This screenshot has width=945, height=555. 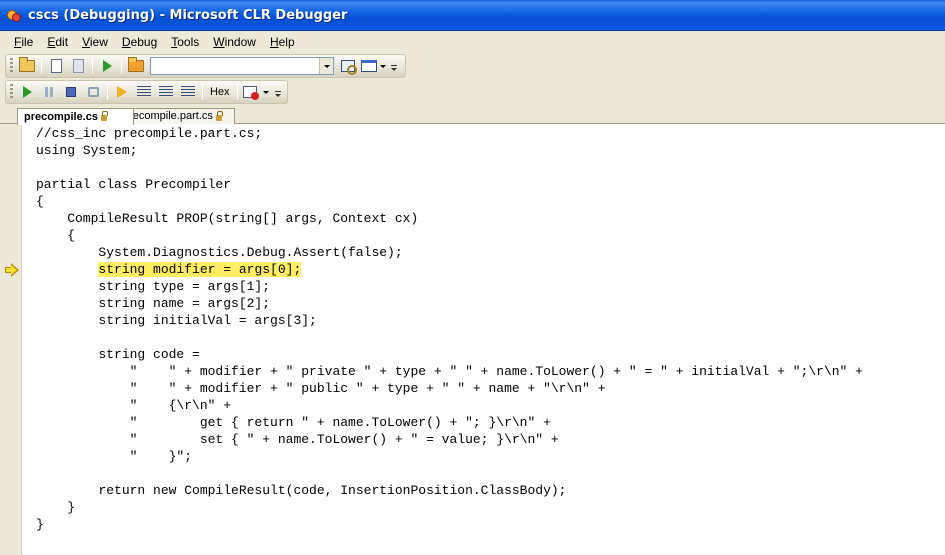 What do you see at coordinates (449, 303) in the screenshot?
I see `code-line: string name = args[2];` at bounding box center [449, 303].